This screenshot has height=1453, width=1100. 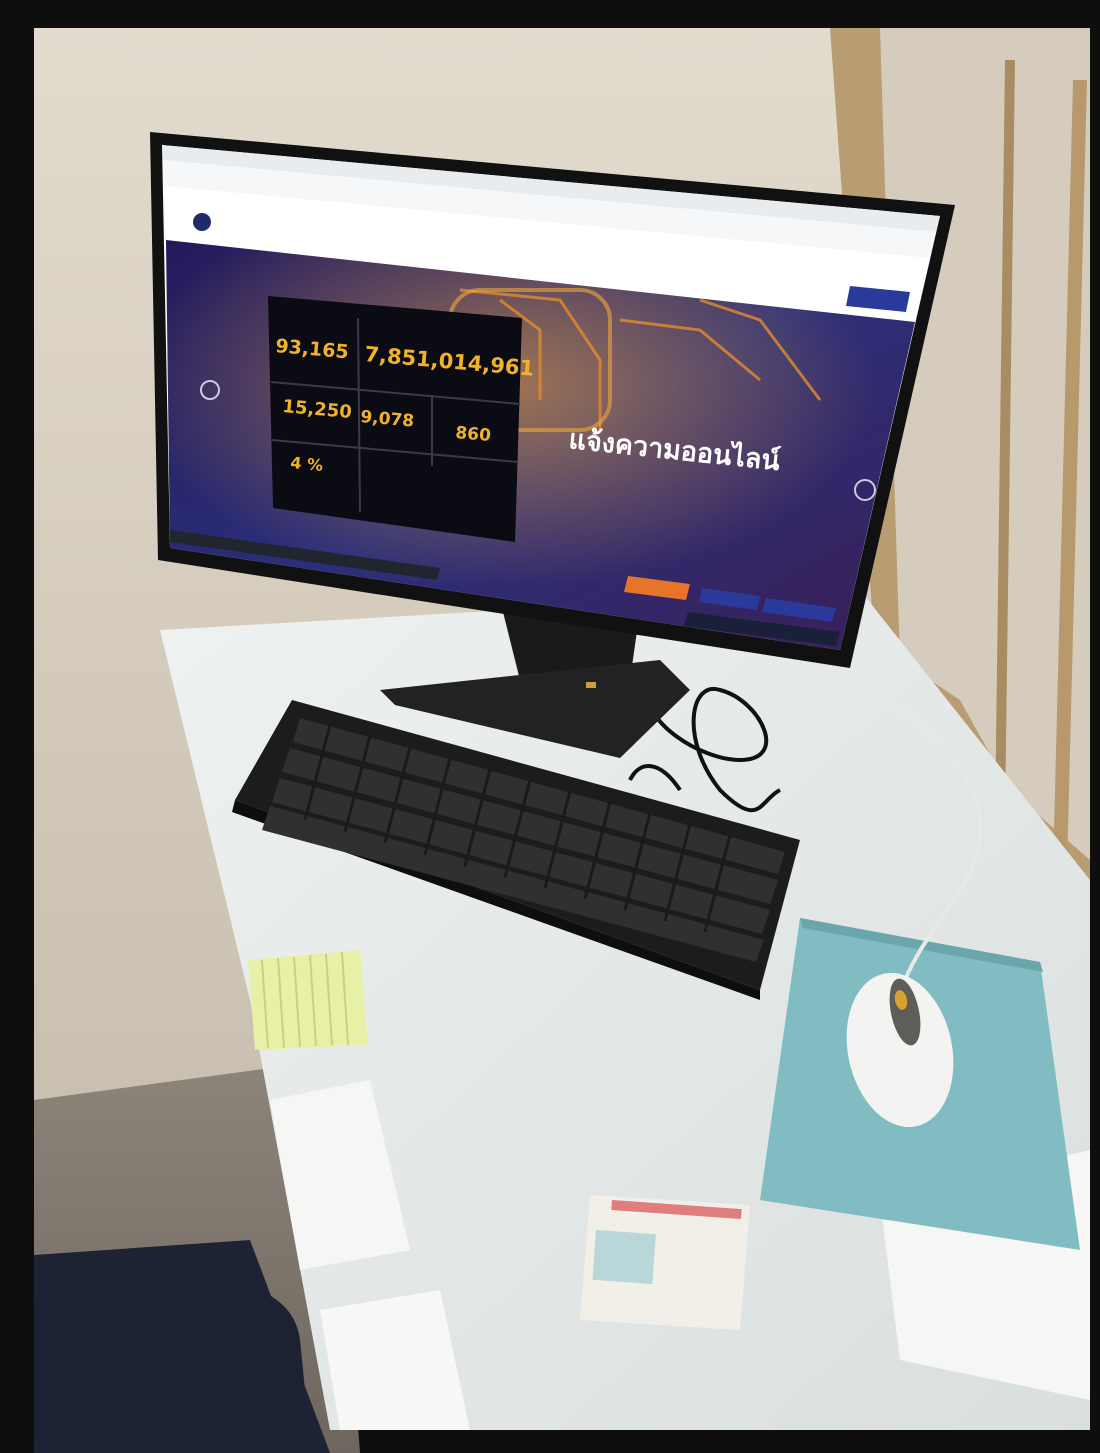 What do you see at coordinates (473, 434) in the screenshot?
I see `stat-c: 860` at bounding box center [473, 434].